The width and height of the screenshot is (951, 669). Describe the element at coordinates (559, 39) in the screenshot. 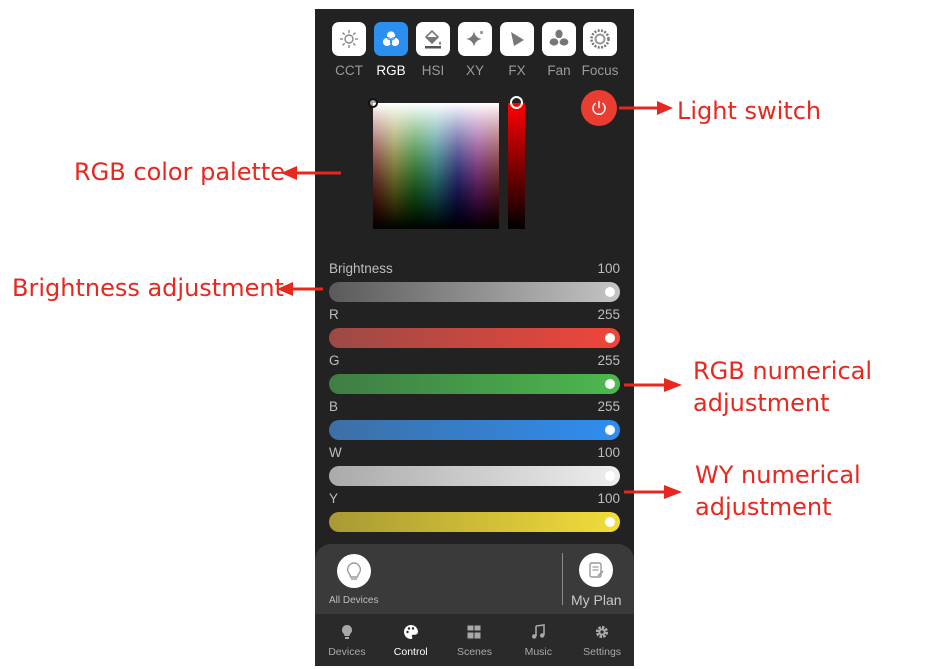

I see `fan-icon` at that location.